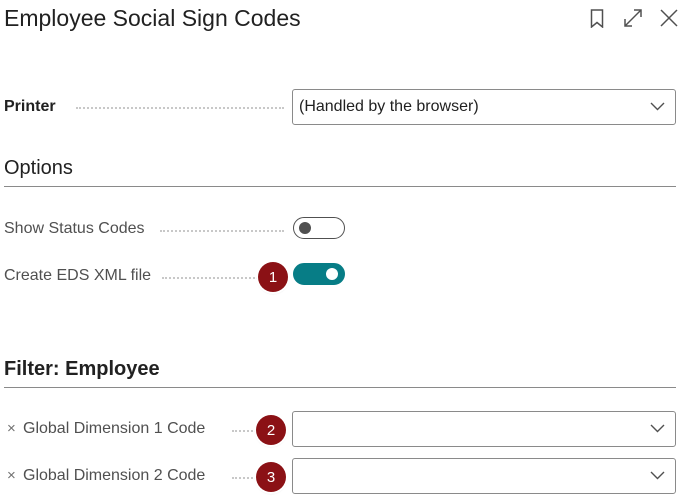  What do you see at coordinates (669, 18) in the screenshot?
I see `close-icon` at bounding box center [669, 18].